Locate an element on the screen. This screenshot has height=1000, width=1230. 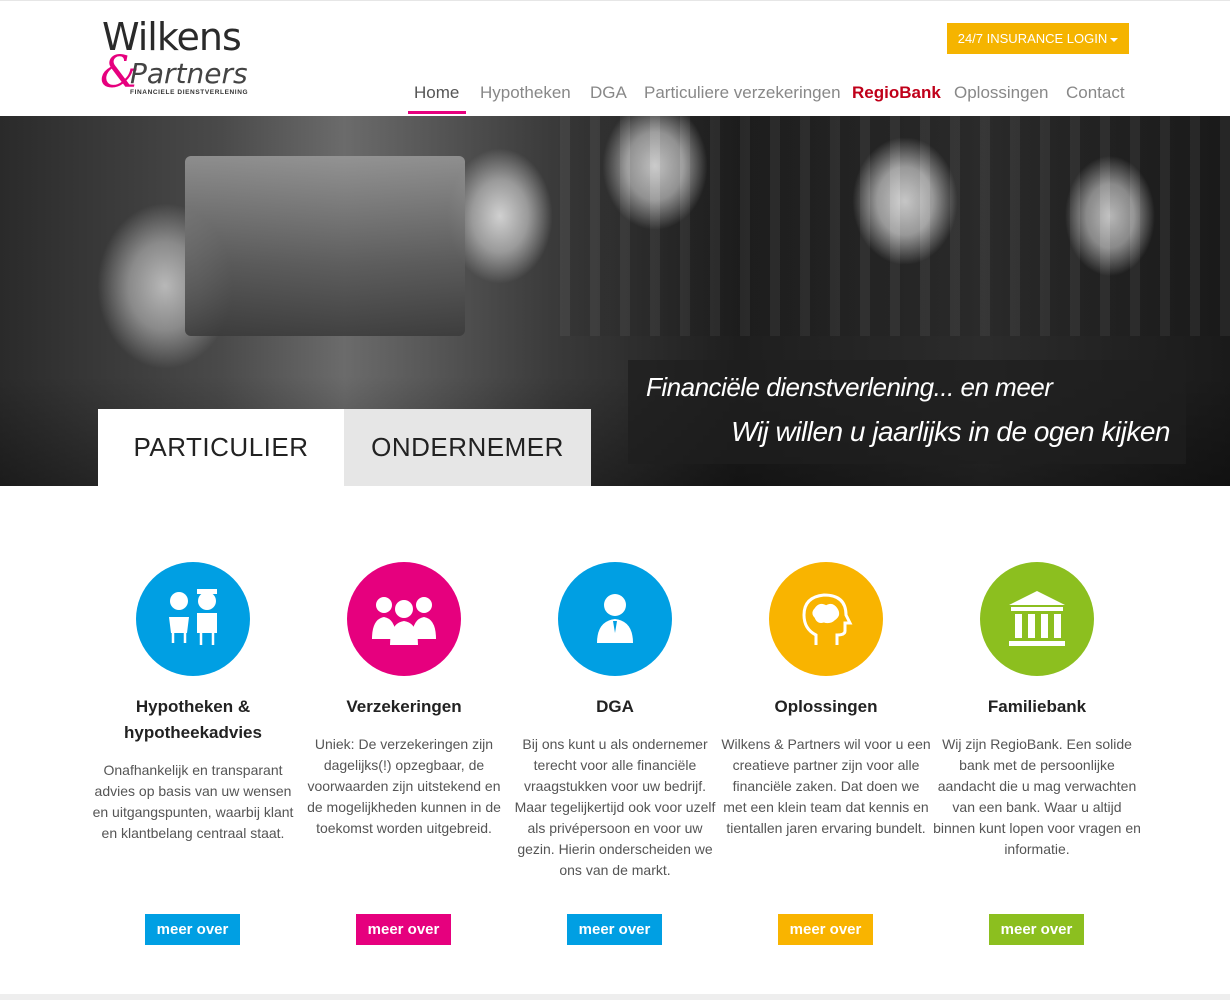
caret-down-icon is located at coordinates (1114, 39).